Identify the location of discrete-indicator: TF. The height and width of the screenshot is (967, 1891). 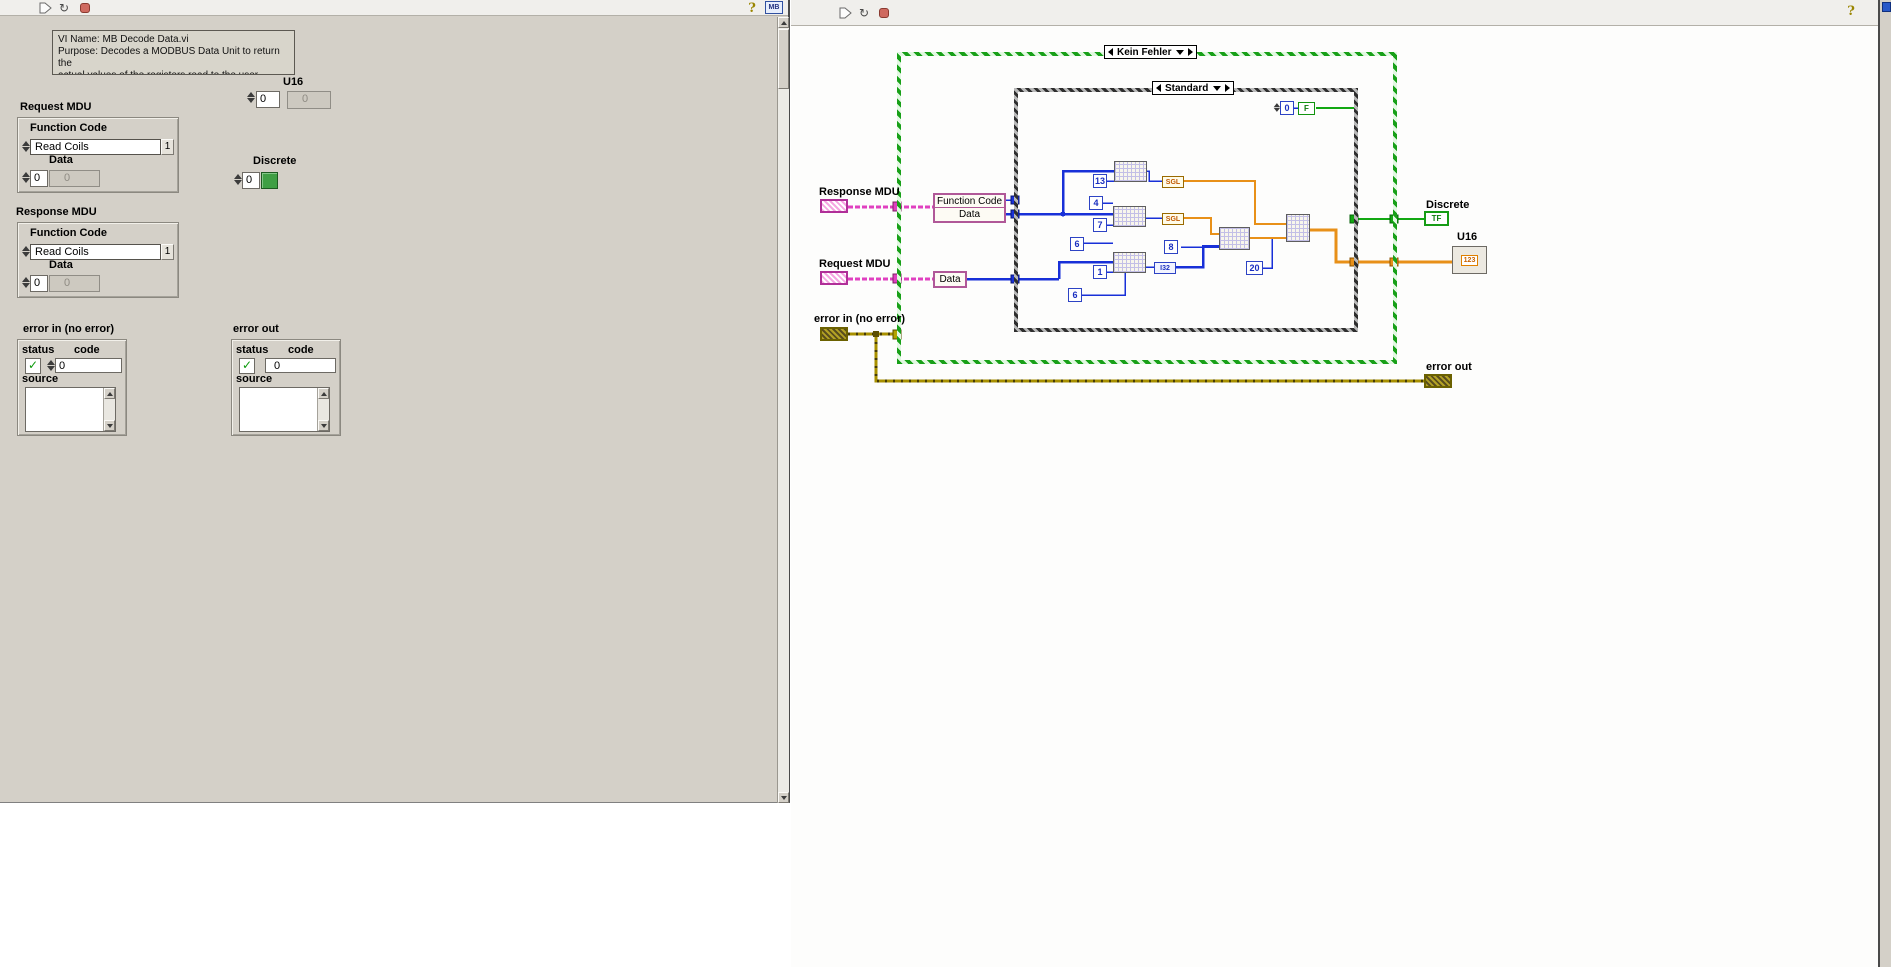
(1436, 218).